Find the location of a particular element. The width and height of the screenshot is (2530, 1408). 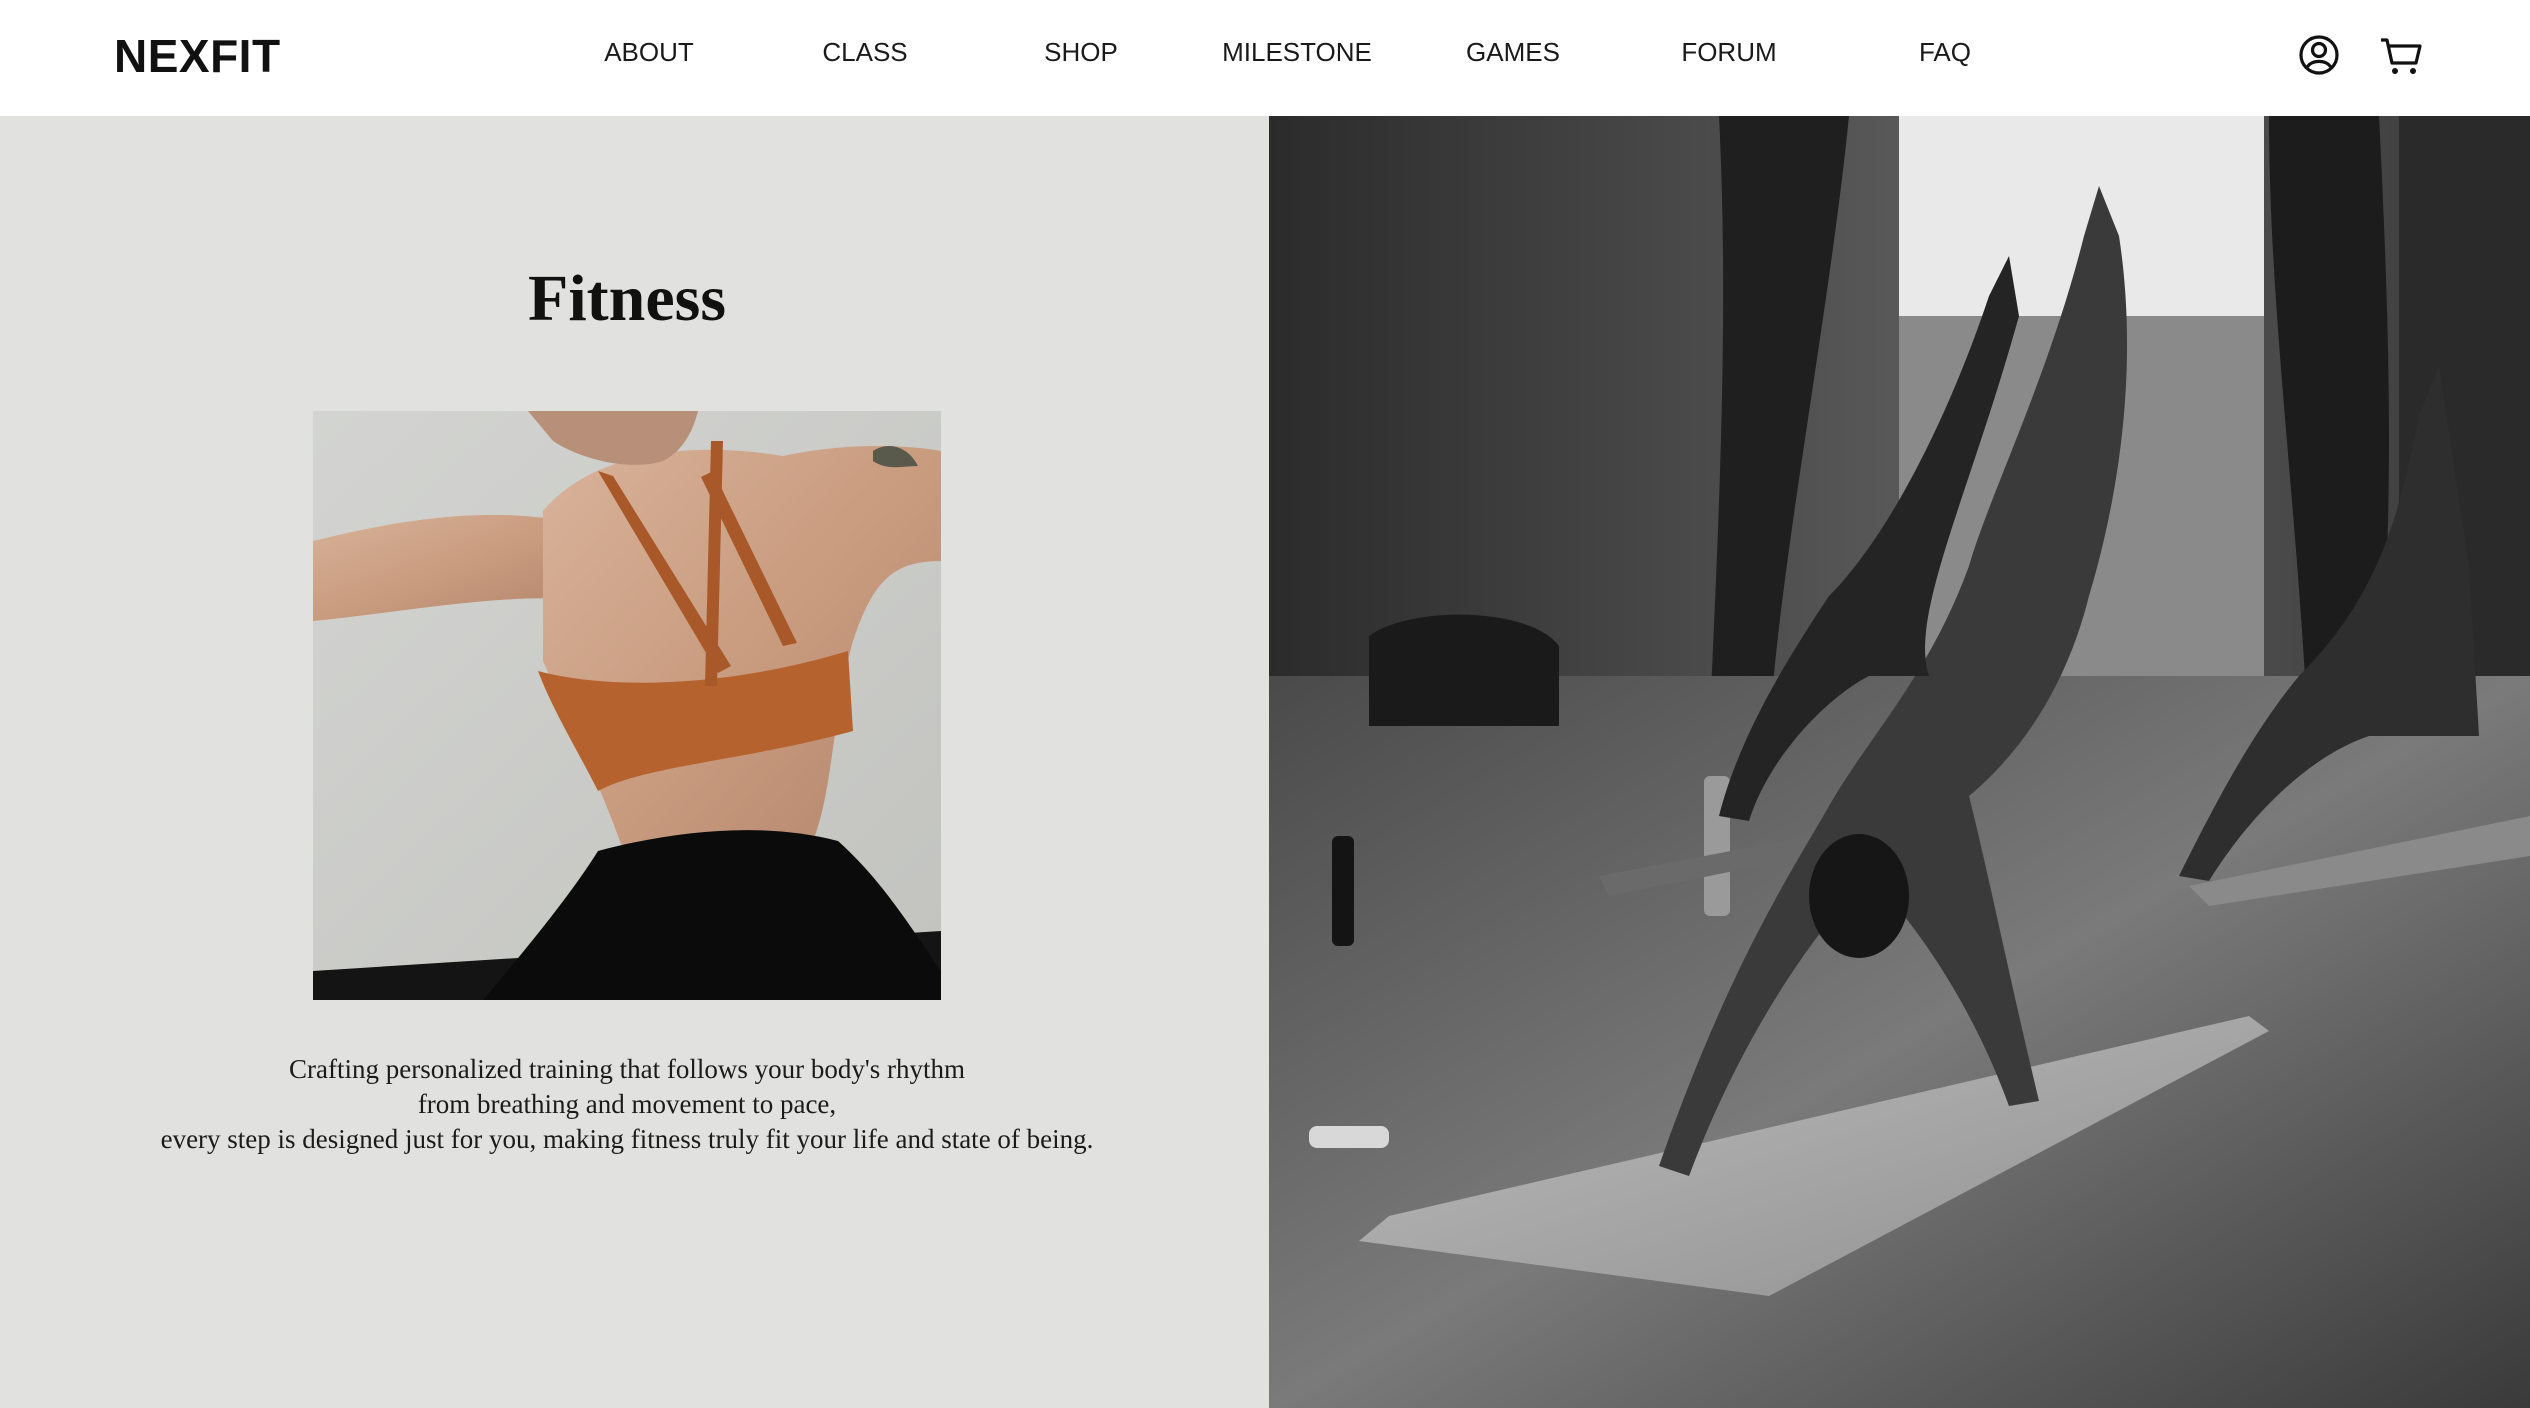

nav-forum: FORUM is located at coordinates (1729, 52).